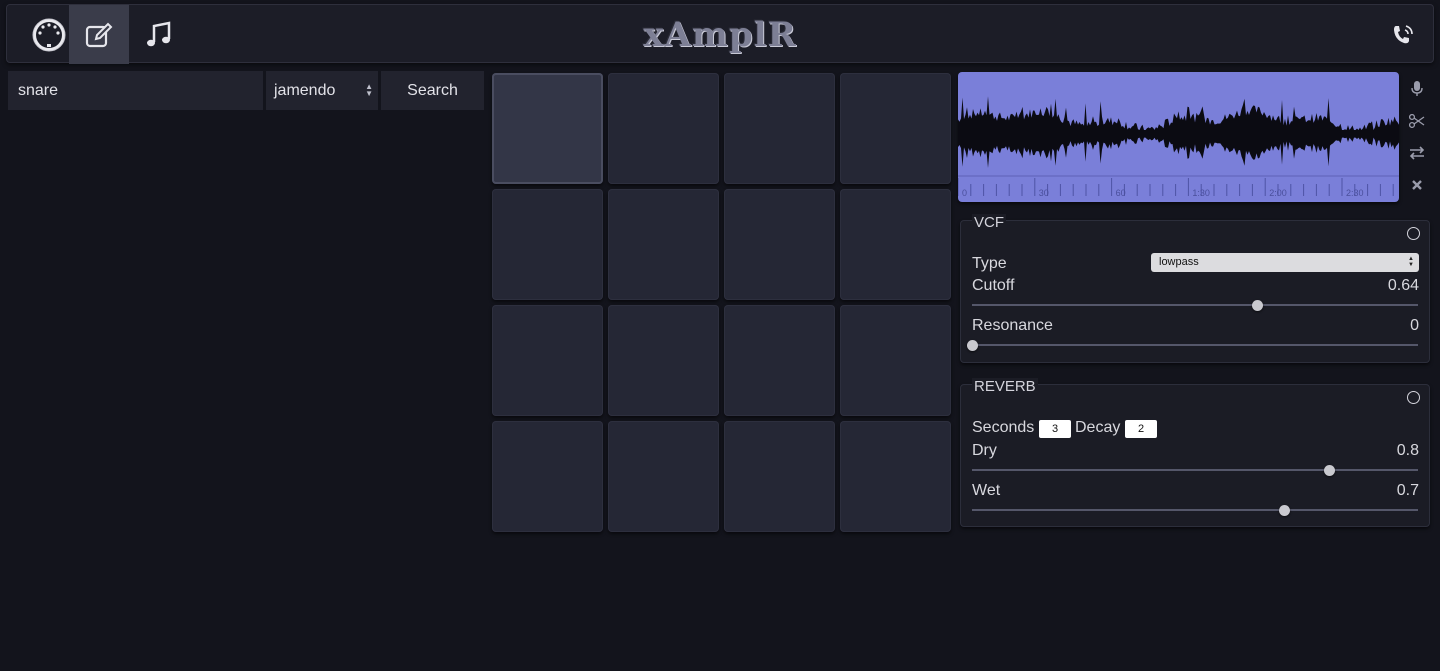 This screenshot has width=1440, height=671. Describe the element at coordinates (1285, 262) in the screenshot. I see `vcf-type-select: lowpass ▲ ▼` at that location.